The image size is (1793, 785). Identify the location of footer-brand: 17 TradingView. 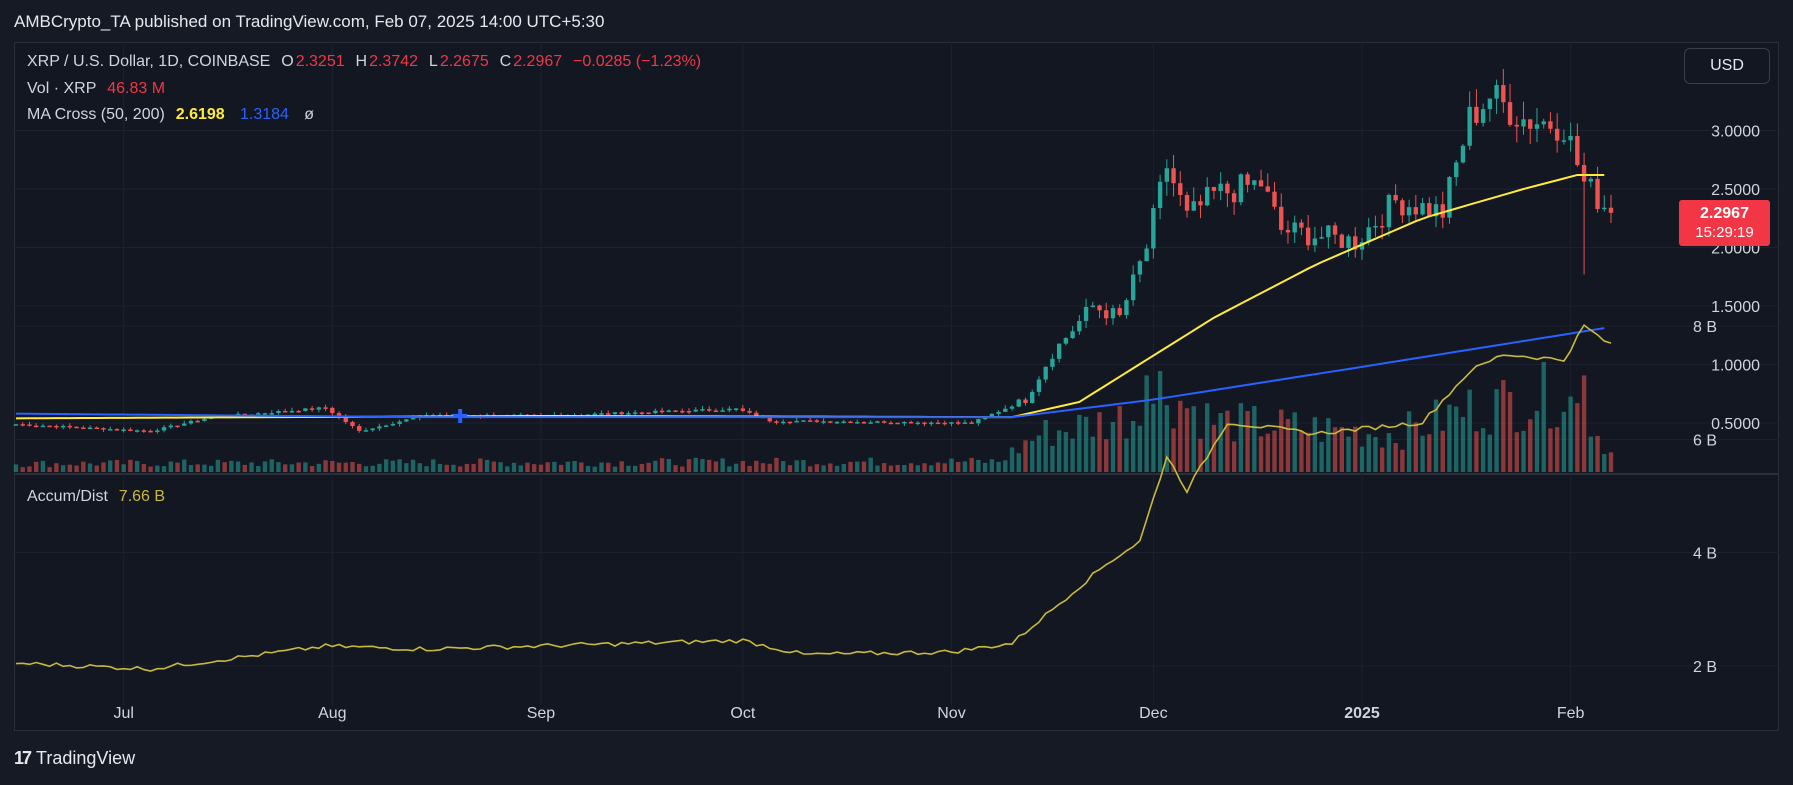
(74, 758).